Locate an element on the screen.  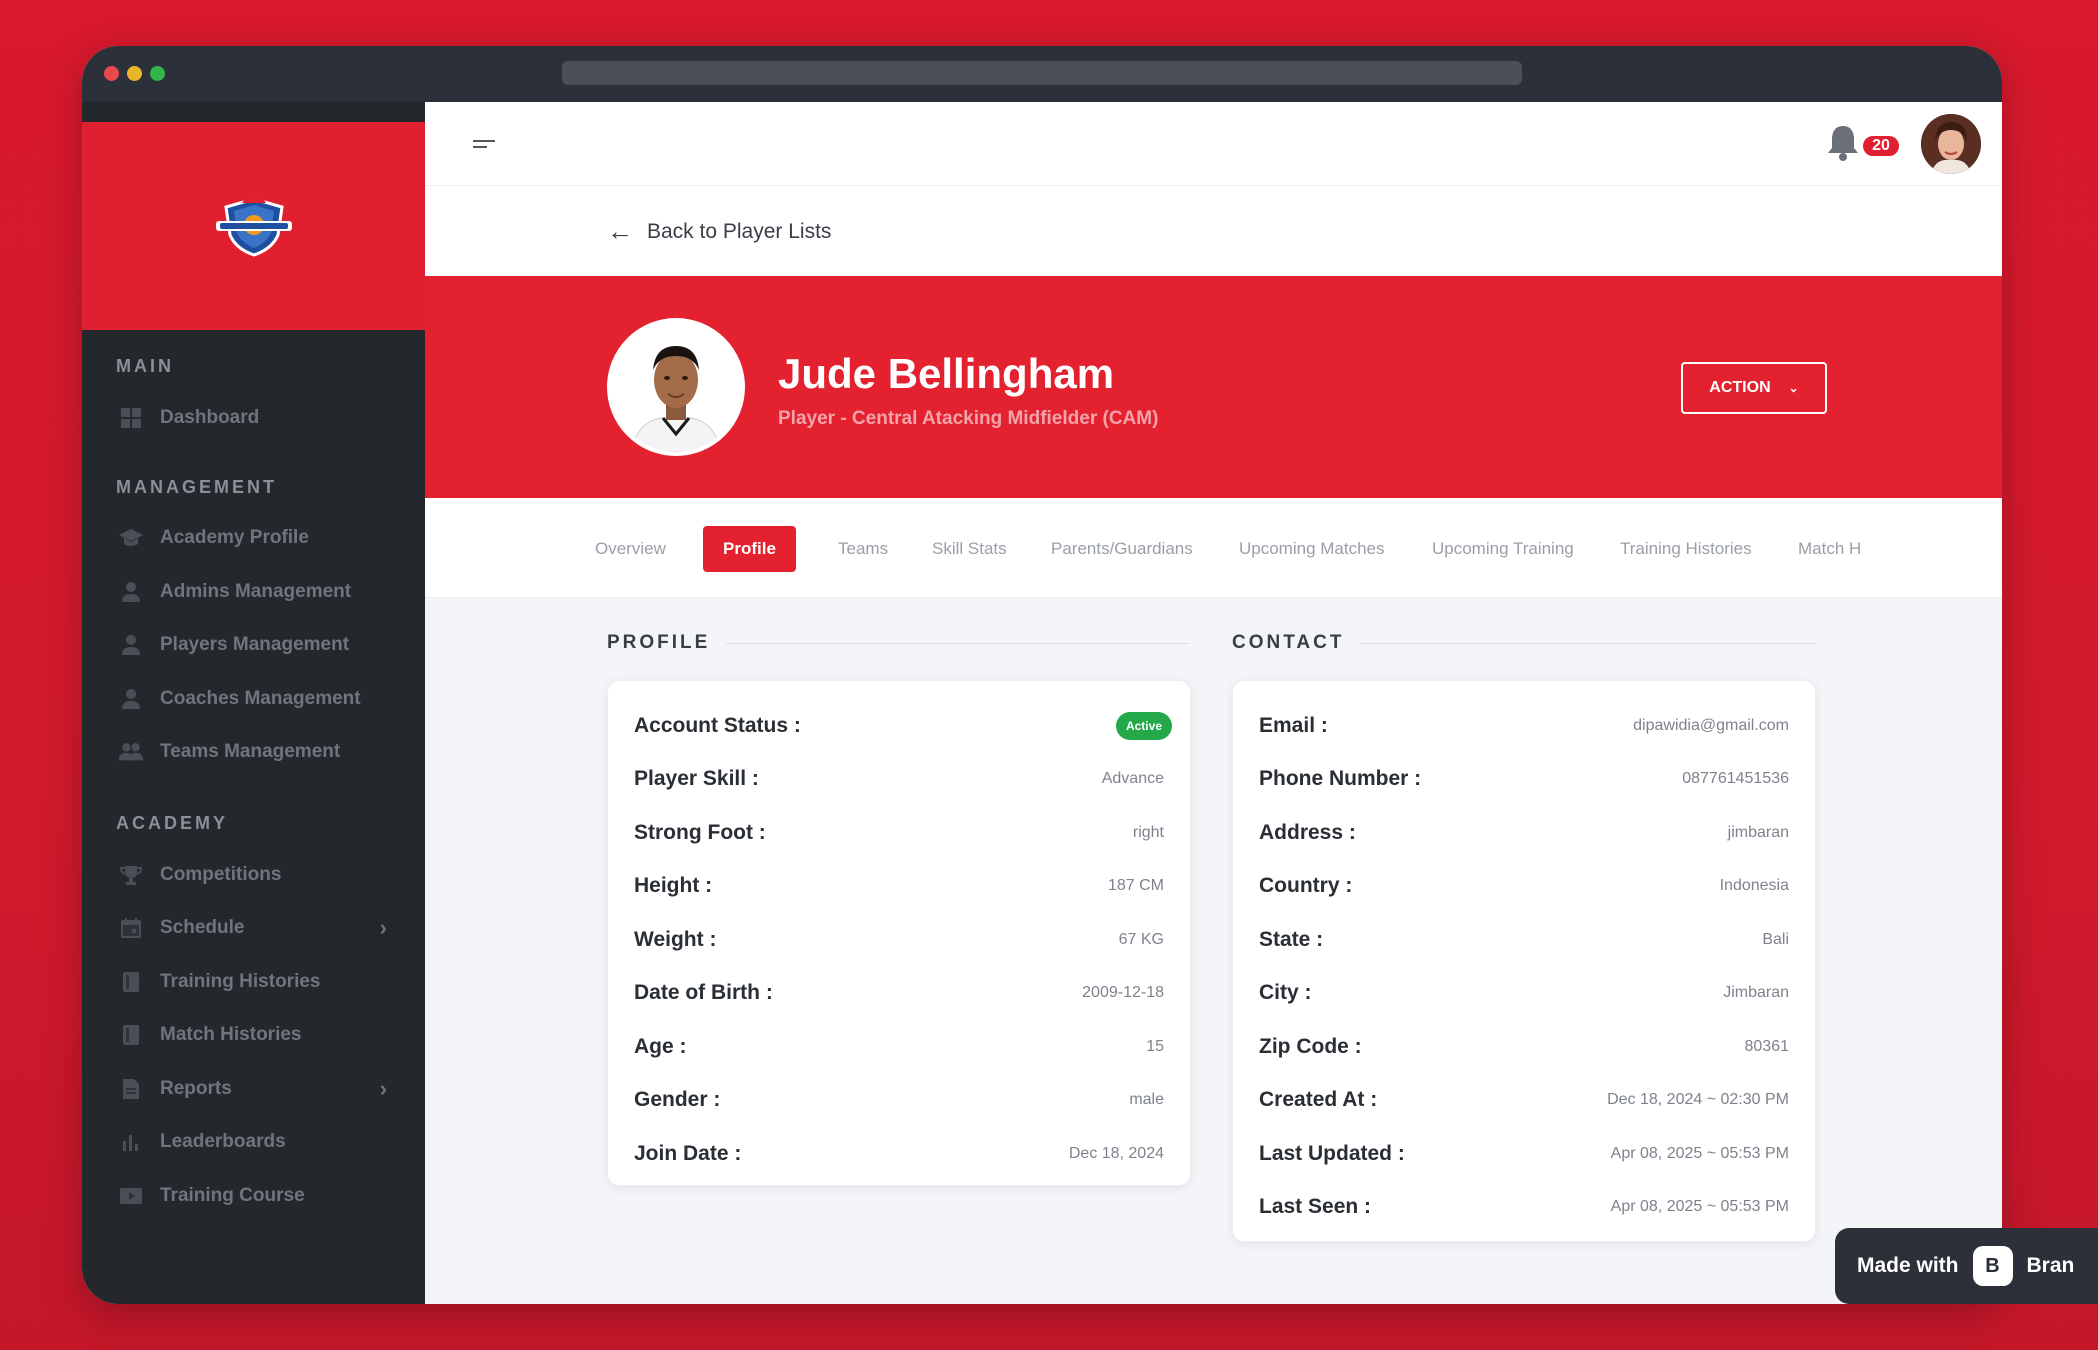
profile-row: Strong Foot : right is located at coordinates (899, 833).